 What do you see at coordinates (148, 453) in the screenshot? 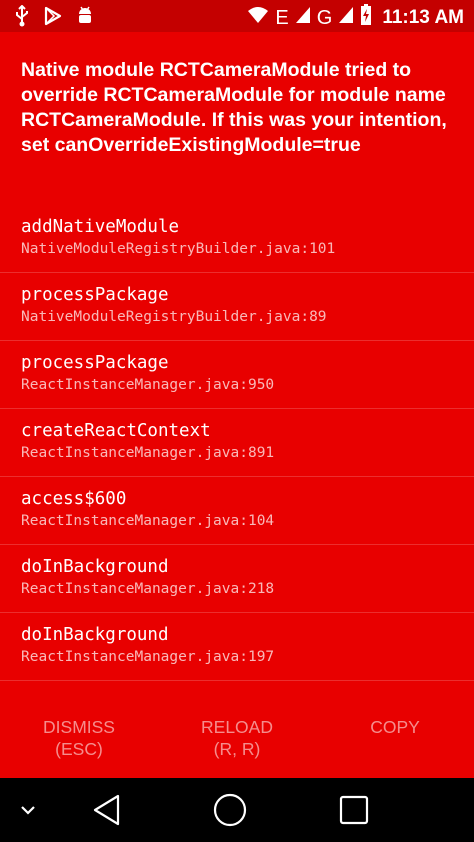
I see `frame-file: ReactInstanceManager.java:891` at bounding box center [148, 453].